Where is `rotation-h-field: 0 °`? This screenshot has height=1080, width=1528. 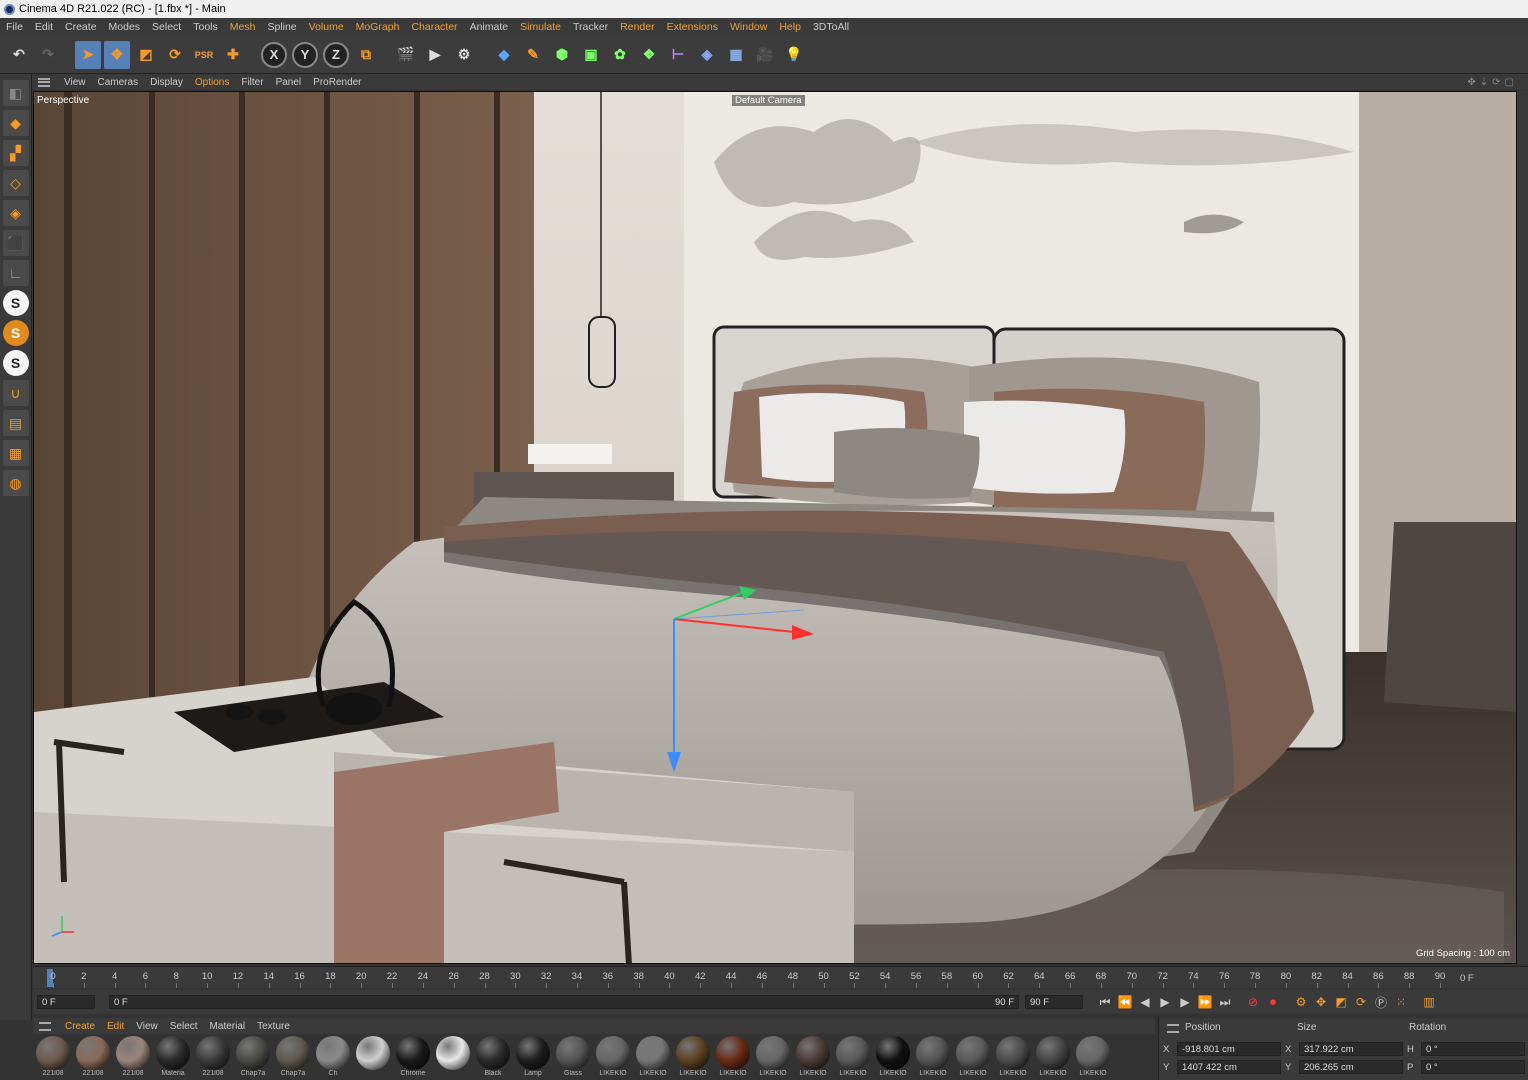 rotation-h-field: 0 ° is located at coordinates (1473, 1049).